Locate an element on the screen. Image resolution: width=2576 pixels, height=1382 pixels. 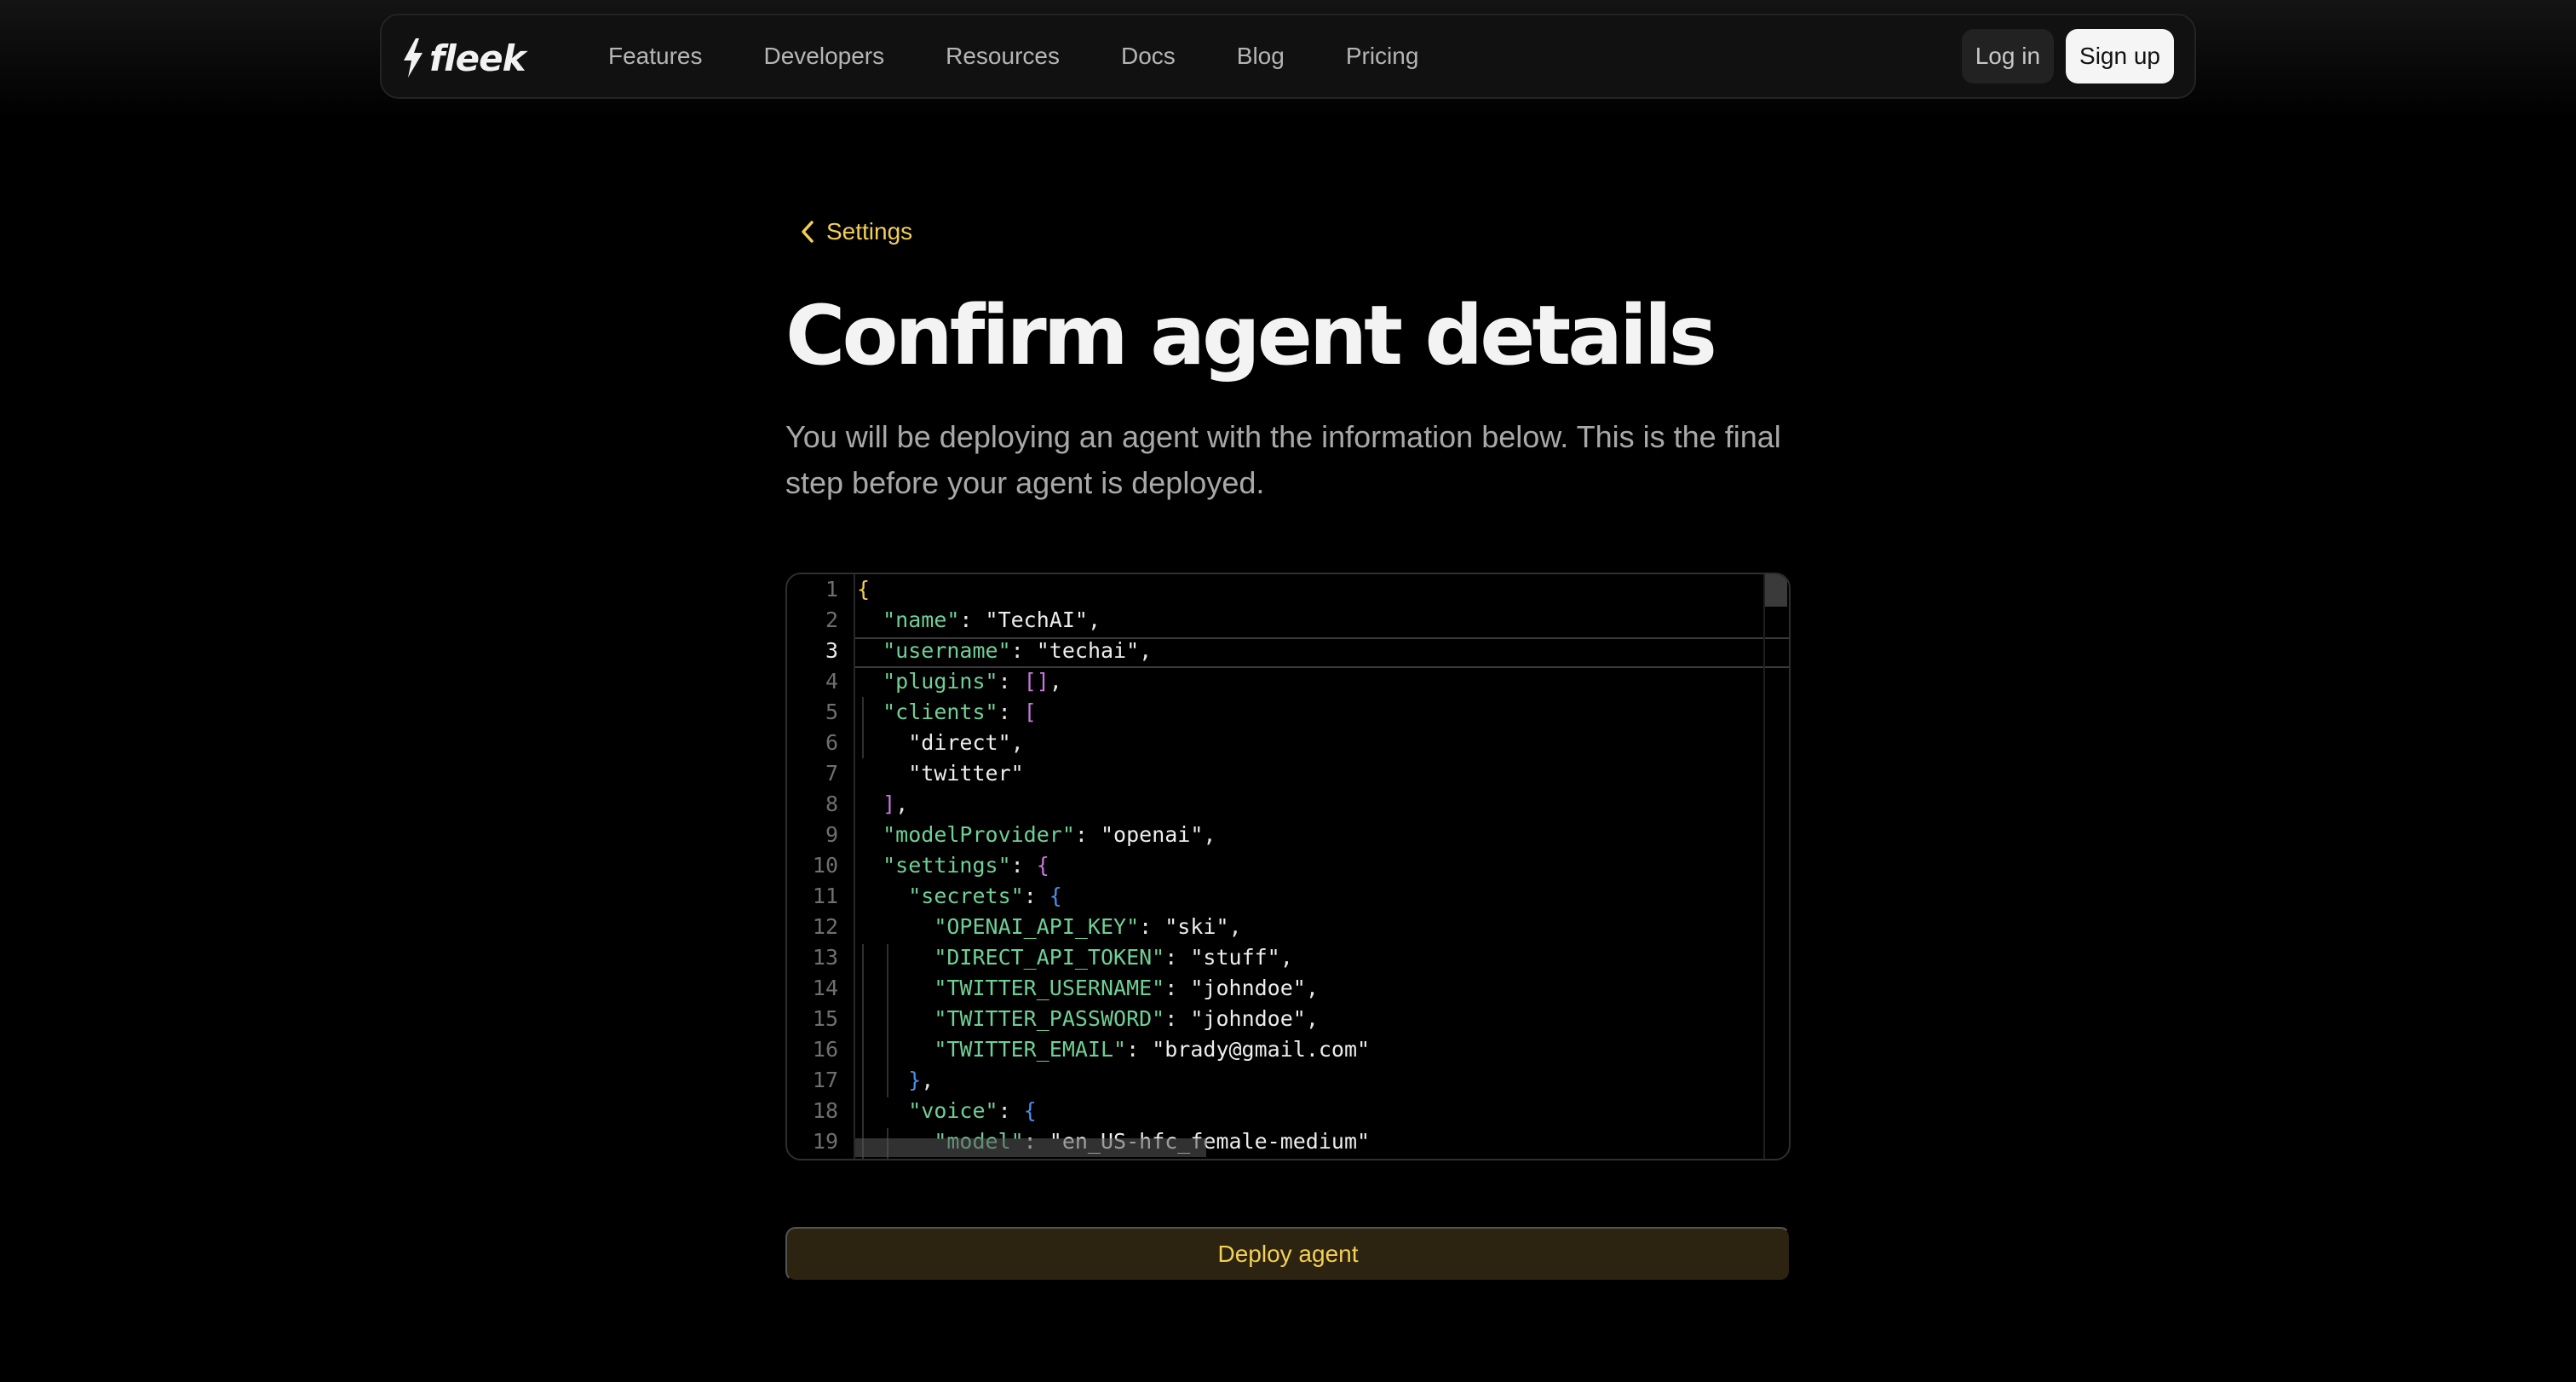
code-line: "DIRECT_API_TOKEN": "stuff", is located at coordinates (1113, 958).